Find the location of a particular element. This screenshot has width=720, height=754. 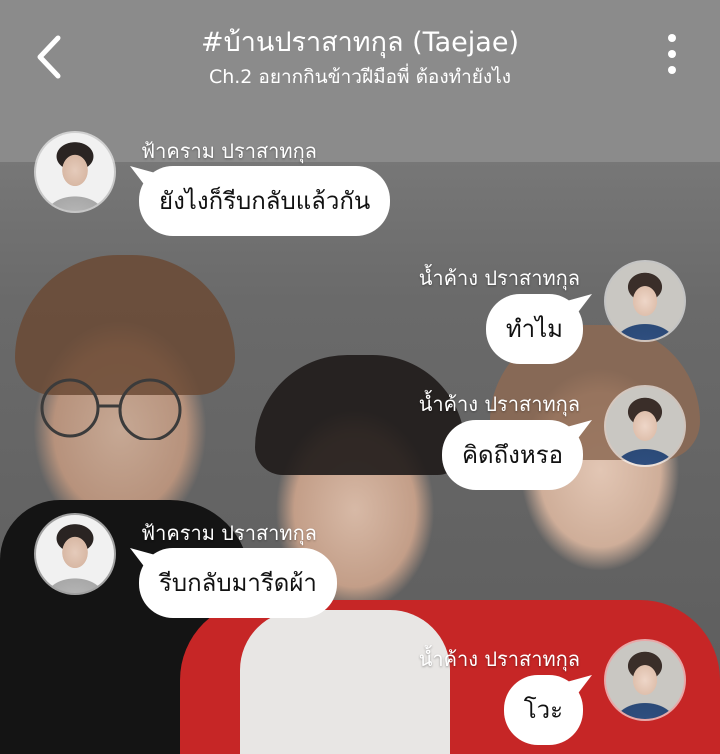

photo-glasses is located at coordinates (111, 409).